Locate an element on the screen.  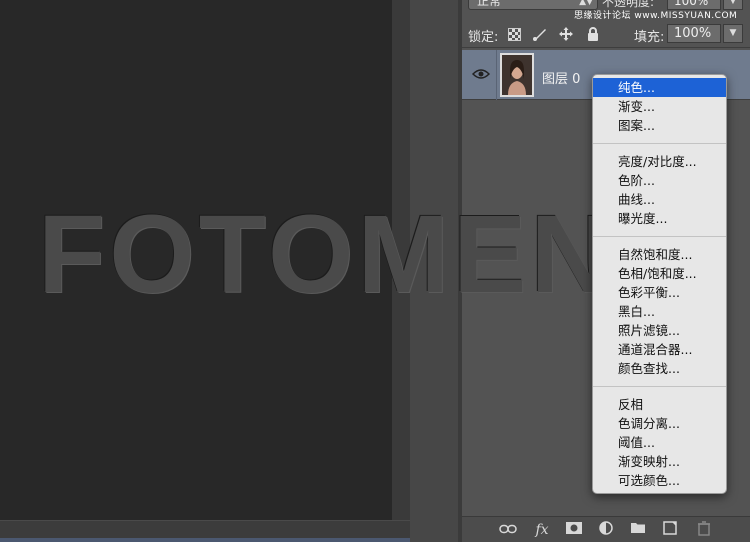
panel-bottom-toolbar: fx is located at coordinates (606, 529).